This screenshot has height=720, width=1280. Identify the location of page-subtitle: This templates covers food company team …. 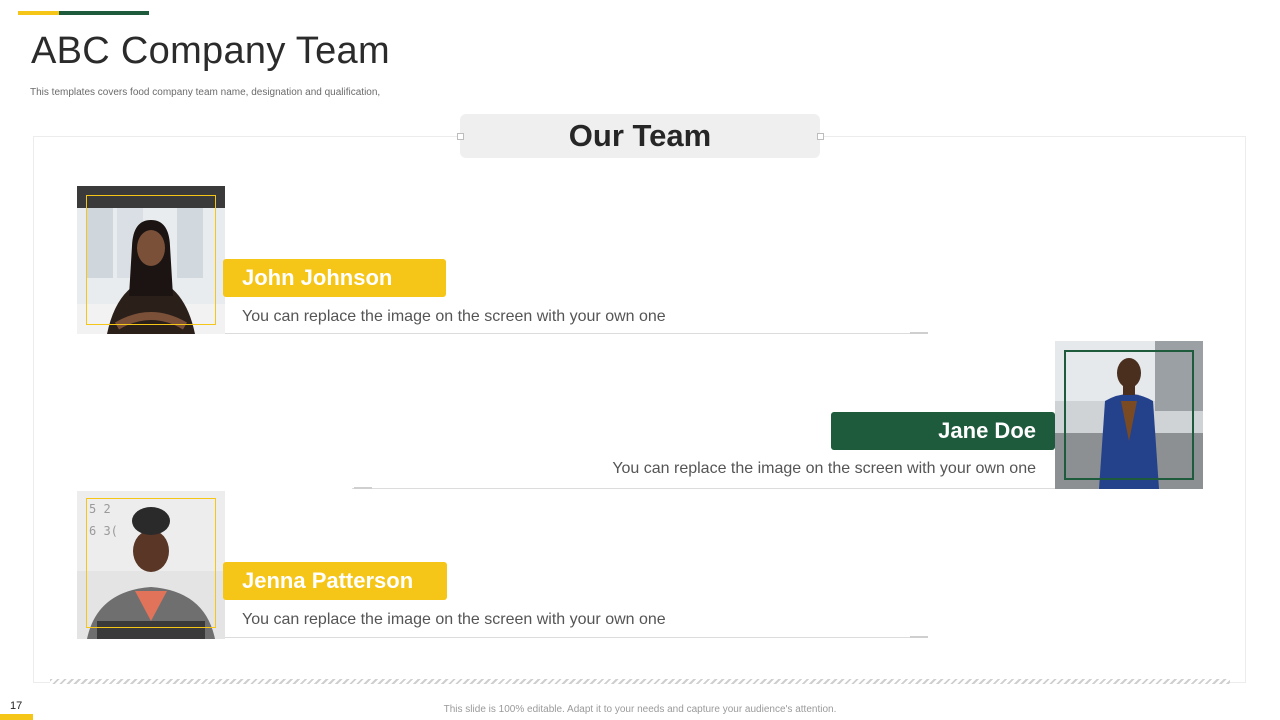
(205, 92).